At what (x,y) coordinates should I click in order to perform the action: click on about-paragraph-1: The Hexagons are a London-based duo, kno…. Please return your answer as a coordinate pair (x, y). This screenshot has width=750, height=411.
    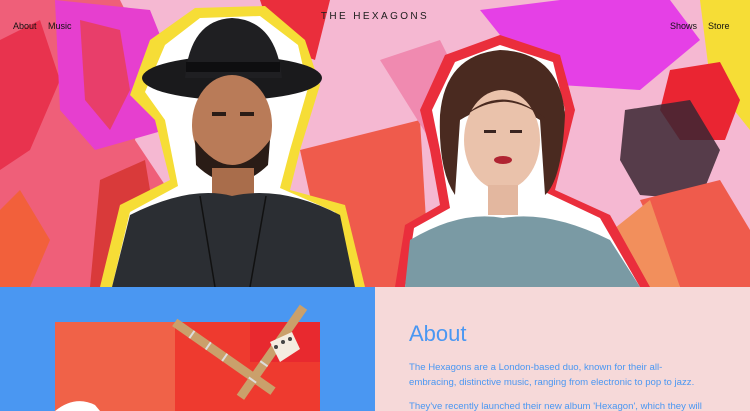
    Looking at the image, I should click on (552, 375).